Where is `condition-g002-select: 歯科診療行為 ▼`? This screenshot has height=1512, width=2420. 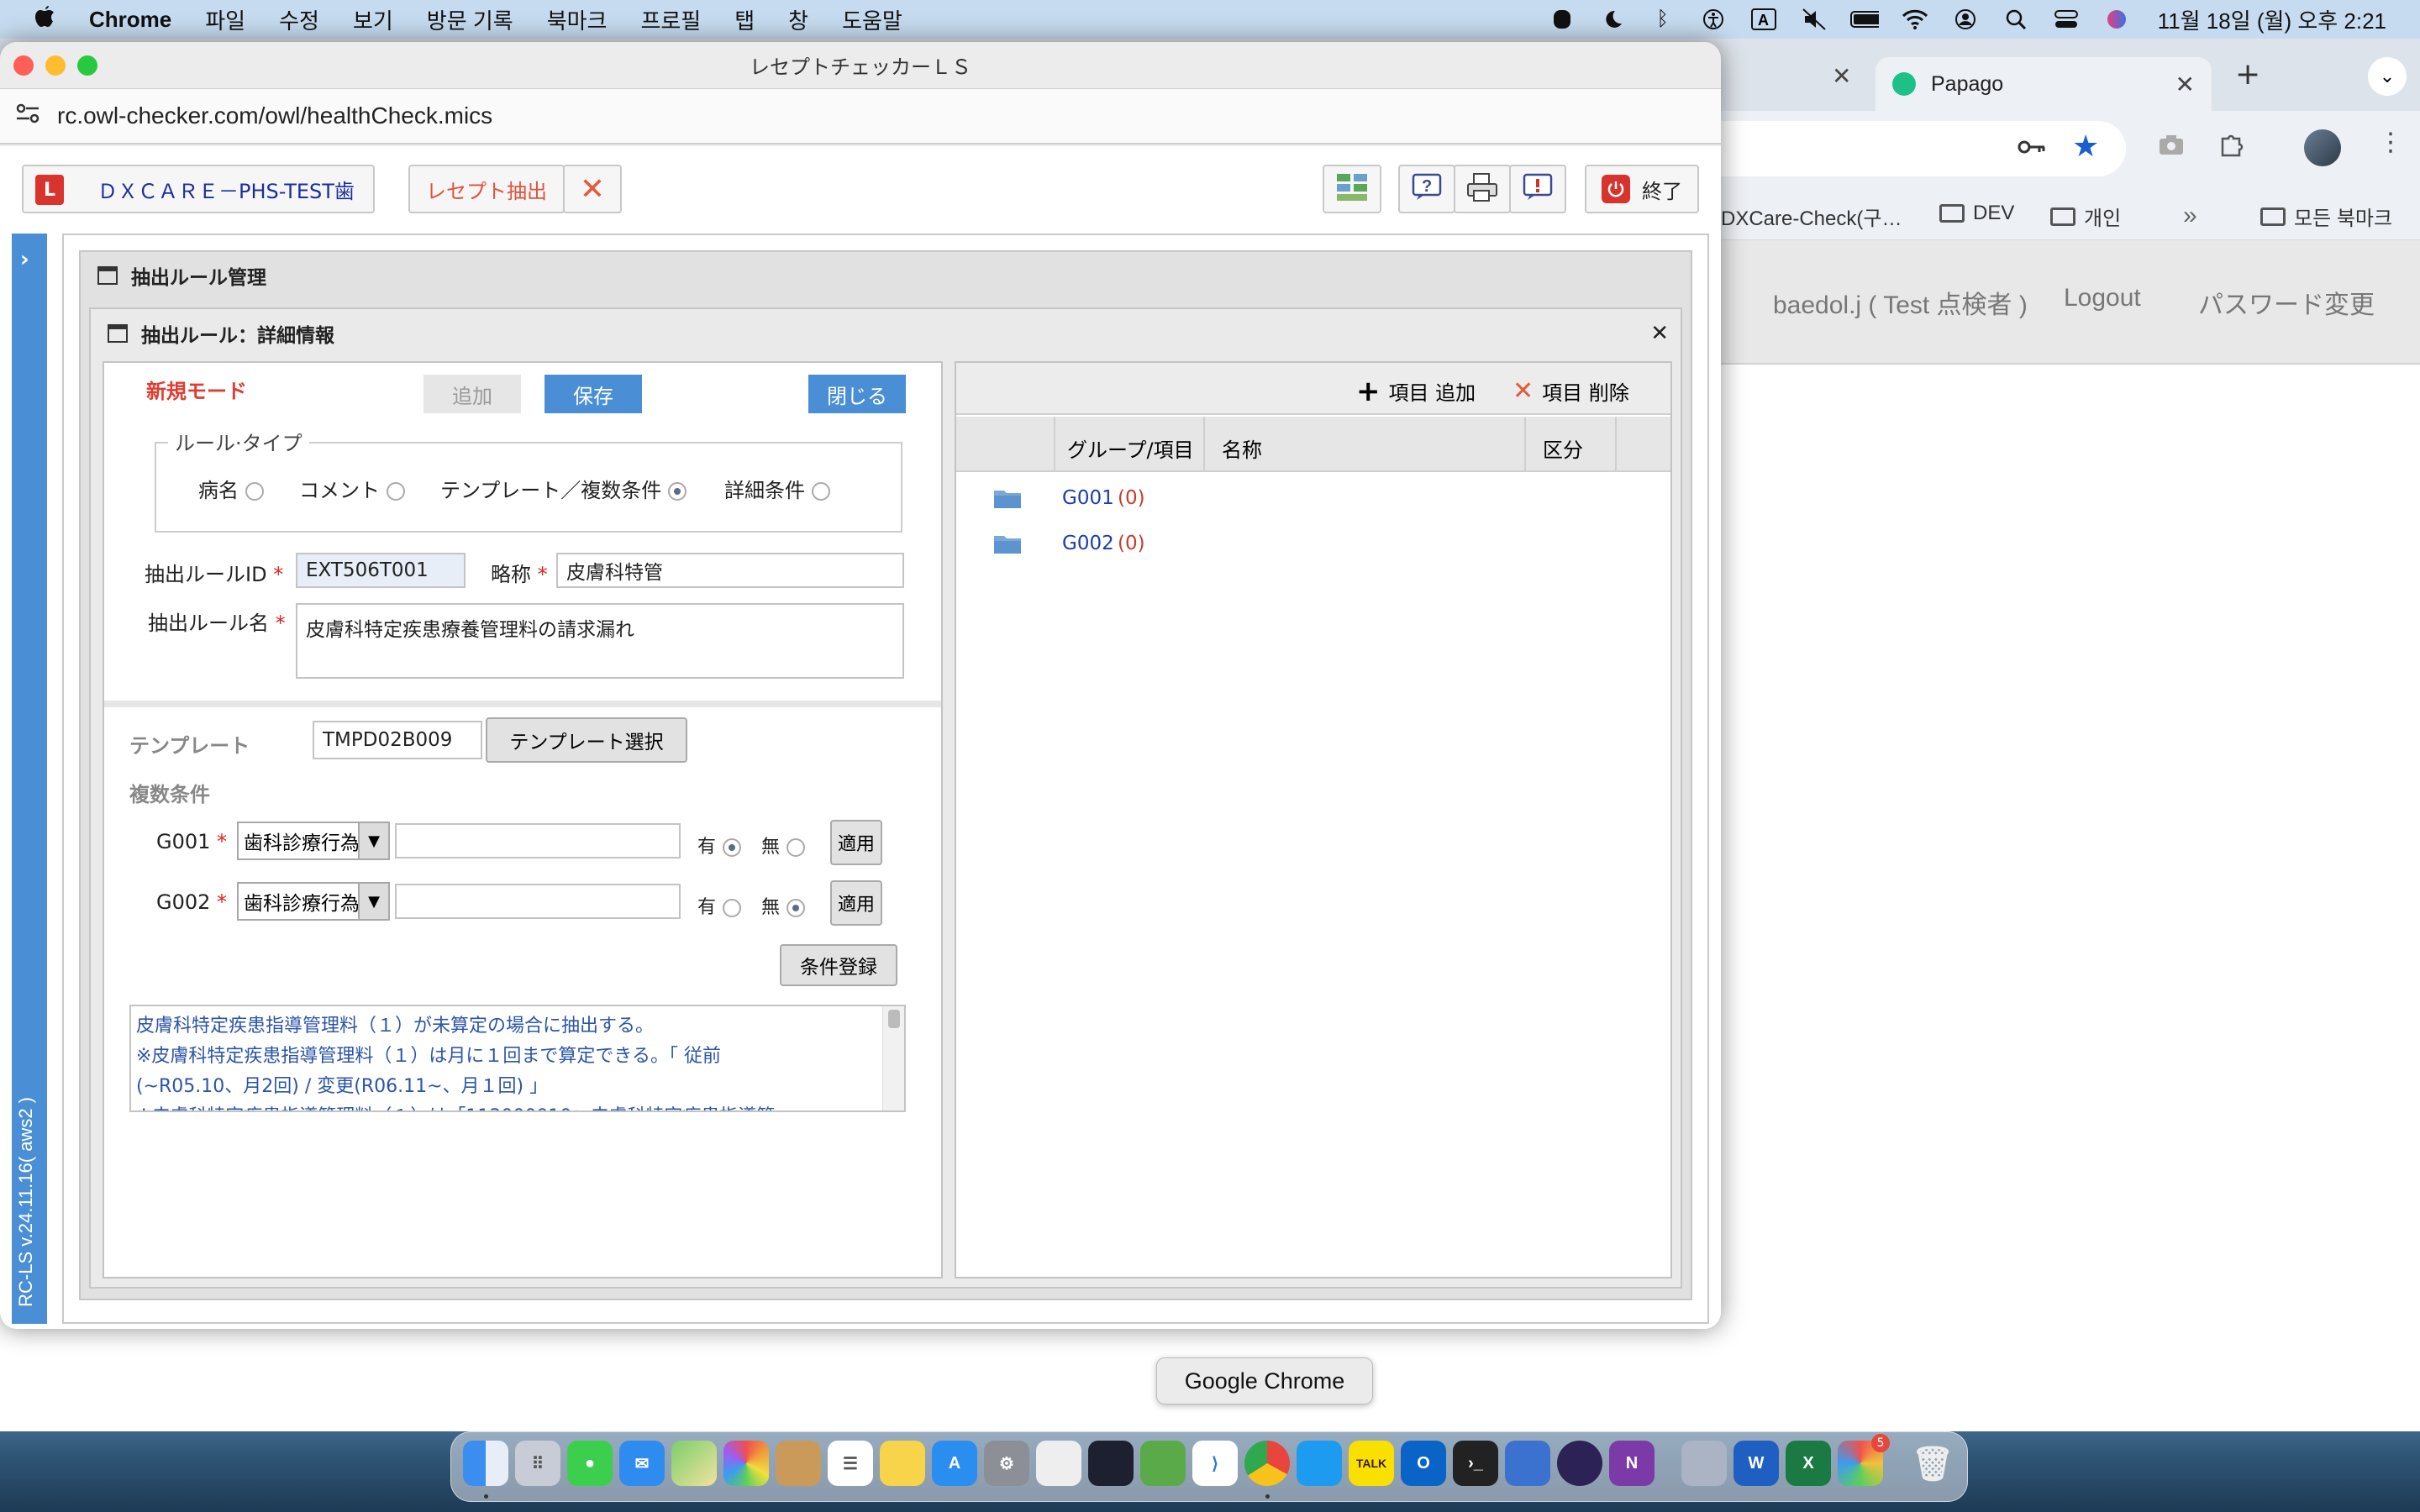 condition-g002-select: 歯科診療行為 ▼ is located at coordinates (314, 901).